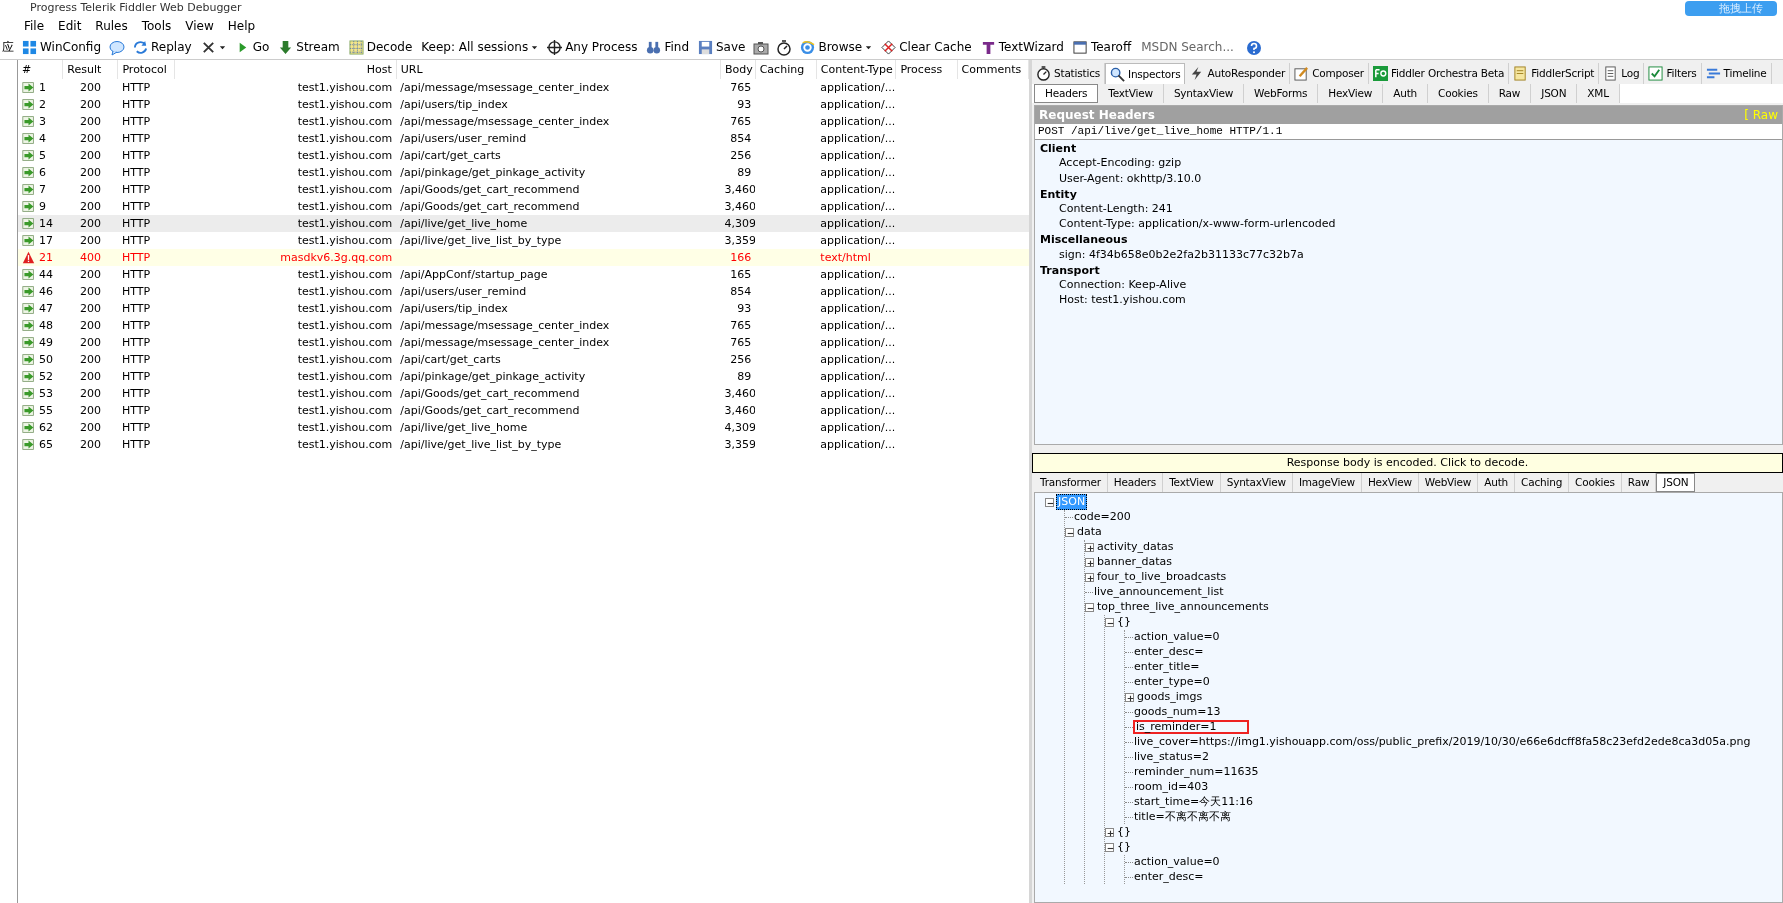 This screenshot has width=1783, height=903. Describe the element at coordinates (1442, 742) in the screenshot. I see `tree-node: live_cover=https://img1.yishouapp.com/oss/public_prefix/2019/10/30/e66e6dcff8fa58c23efd2ede8ca3d05a.png` at that location.